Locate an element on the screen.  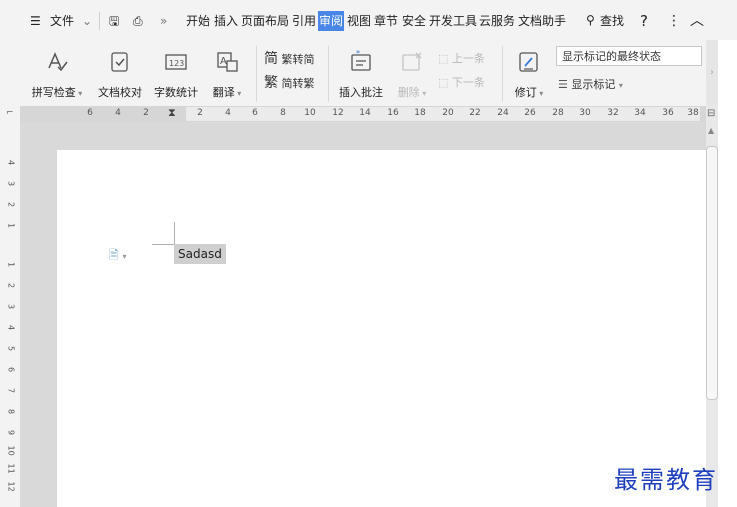
svg-text: A is located at coordinates (223, 61).